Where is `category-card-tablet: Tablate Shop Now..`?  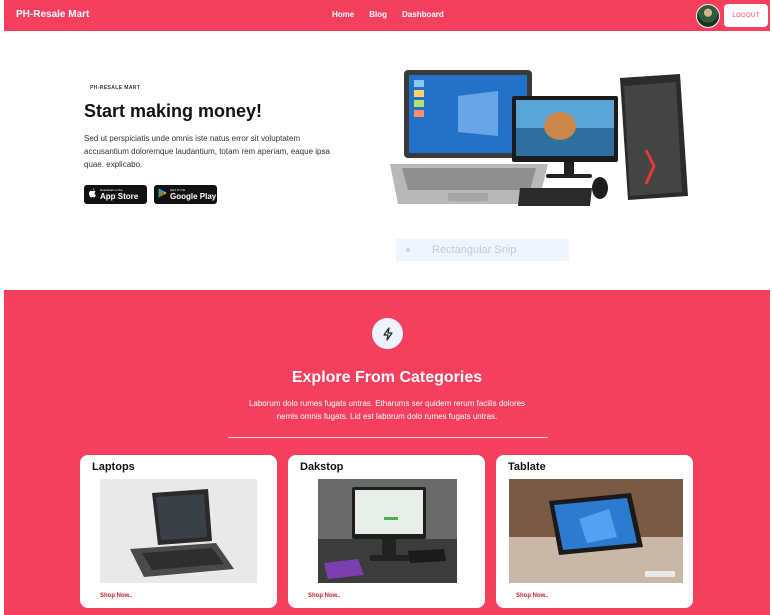
category-card-tablet: Tablate Shop Now.. is located at coordinates (594, 531).